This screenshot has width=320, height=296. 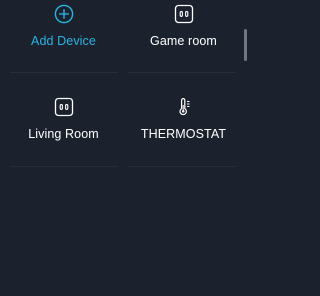 I want to click on device-tile-game-room: Game room, so click(x=183, y=26).